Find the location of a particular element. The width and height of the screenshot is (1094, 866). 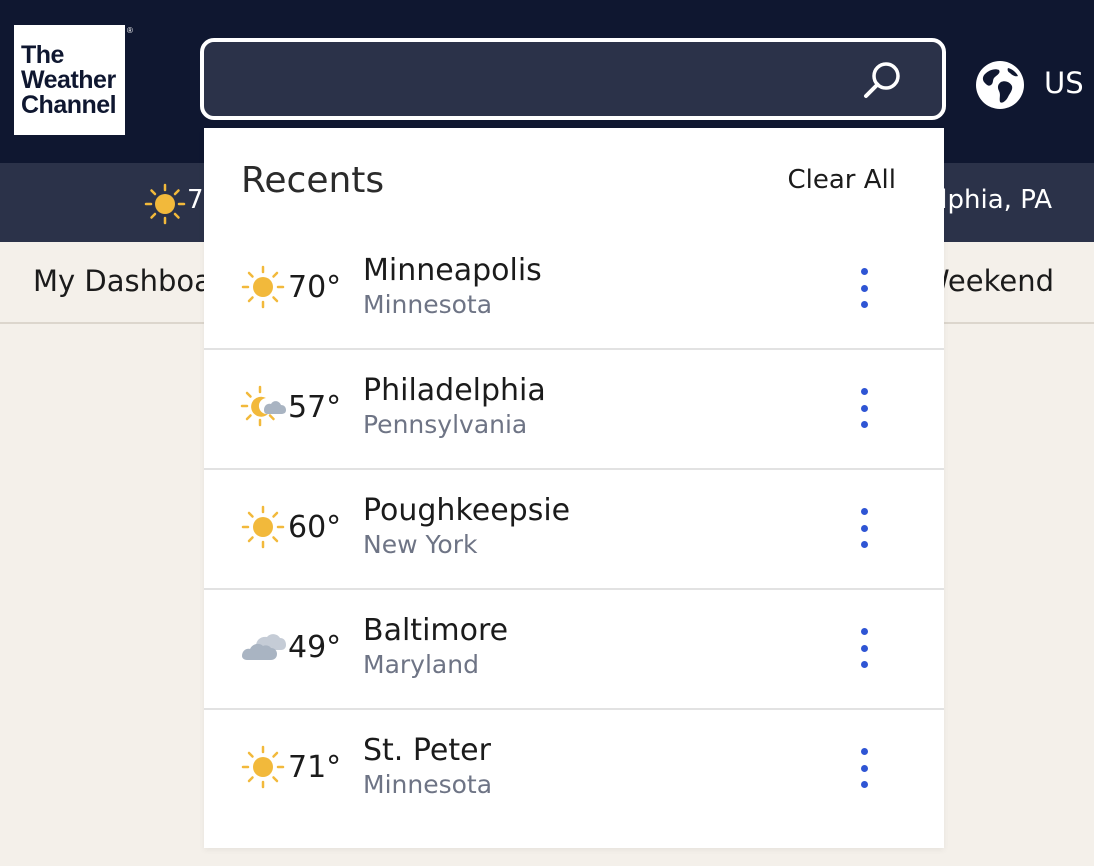

recent-temp: 71° is located at coordinates (315, 767).